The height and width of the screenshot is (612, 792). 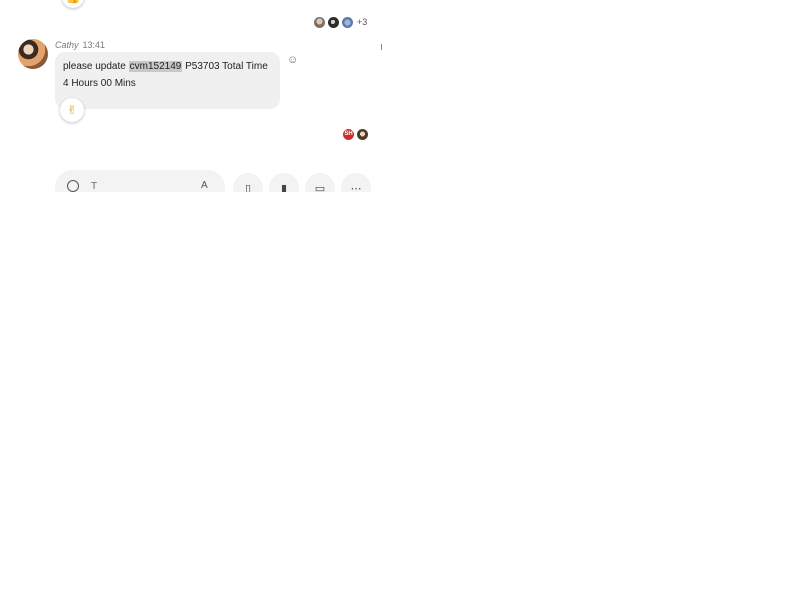 I want to click on reaction-emoji: ✌, so click(x=72, y=110).